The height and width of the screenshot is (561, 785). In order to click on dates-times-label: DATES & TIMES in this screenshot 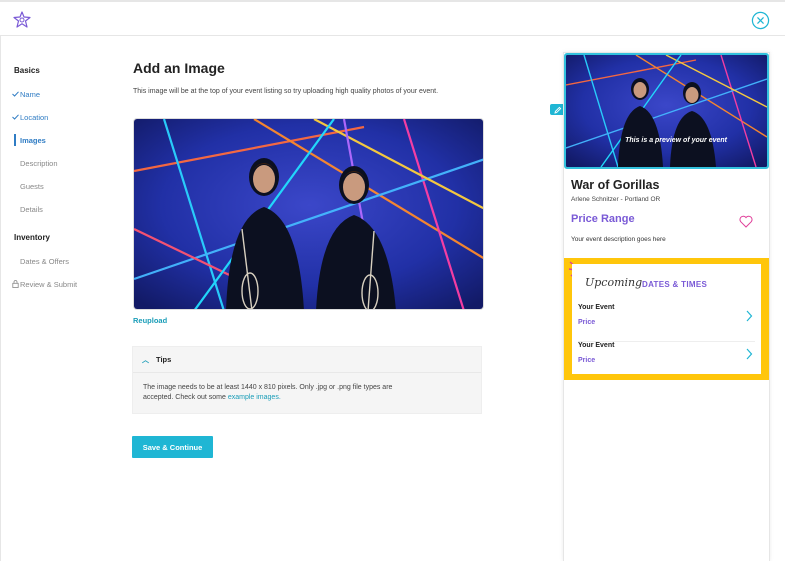, I will do `click(675, 284)`.